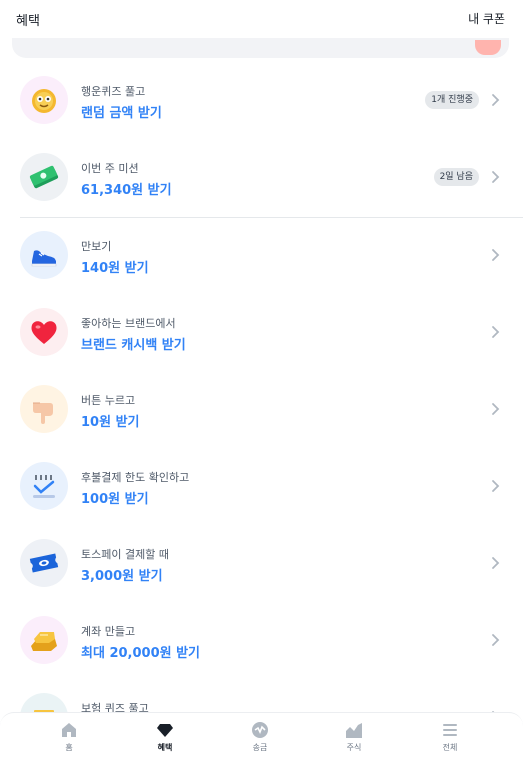 The image size is (523, 761). What do you see at coordinates (44, 409) in the screenshot?
I see `pointing-hand-icon` at bounding box center [44, 409].